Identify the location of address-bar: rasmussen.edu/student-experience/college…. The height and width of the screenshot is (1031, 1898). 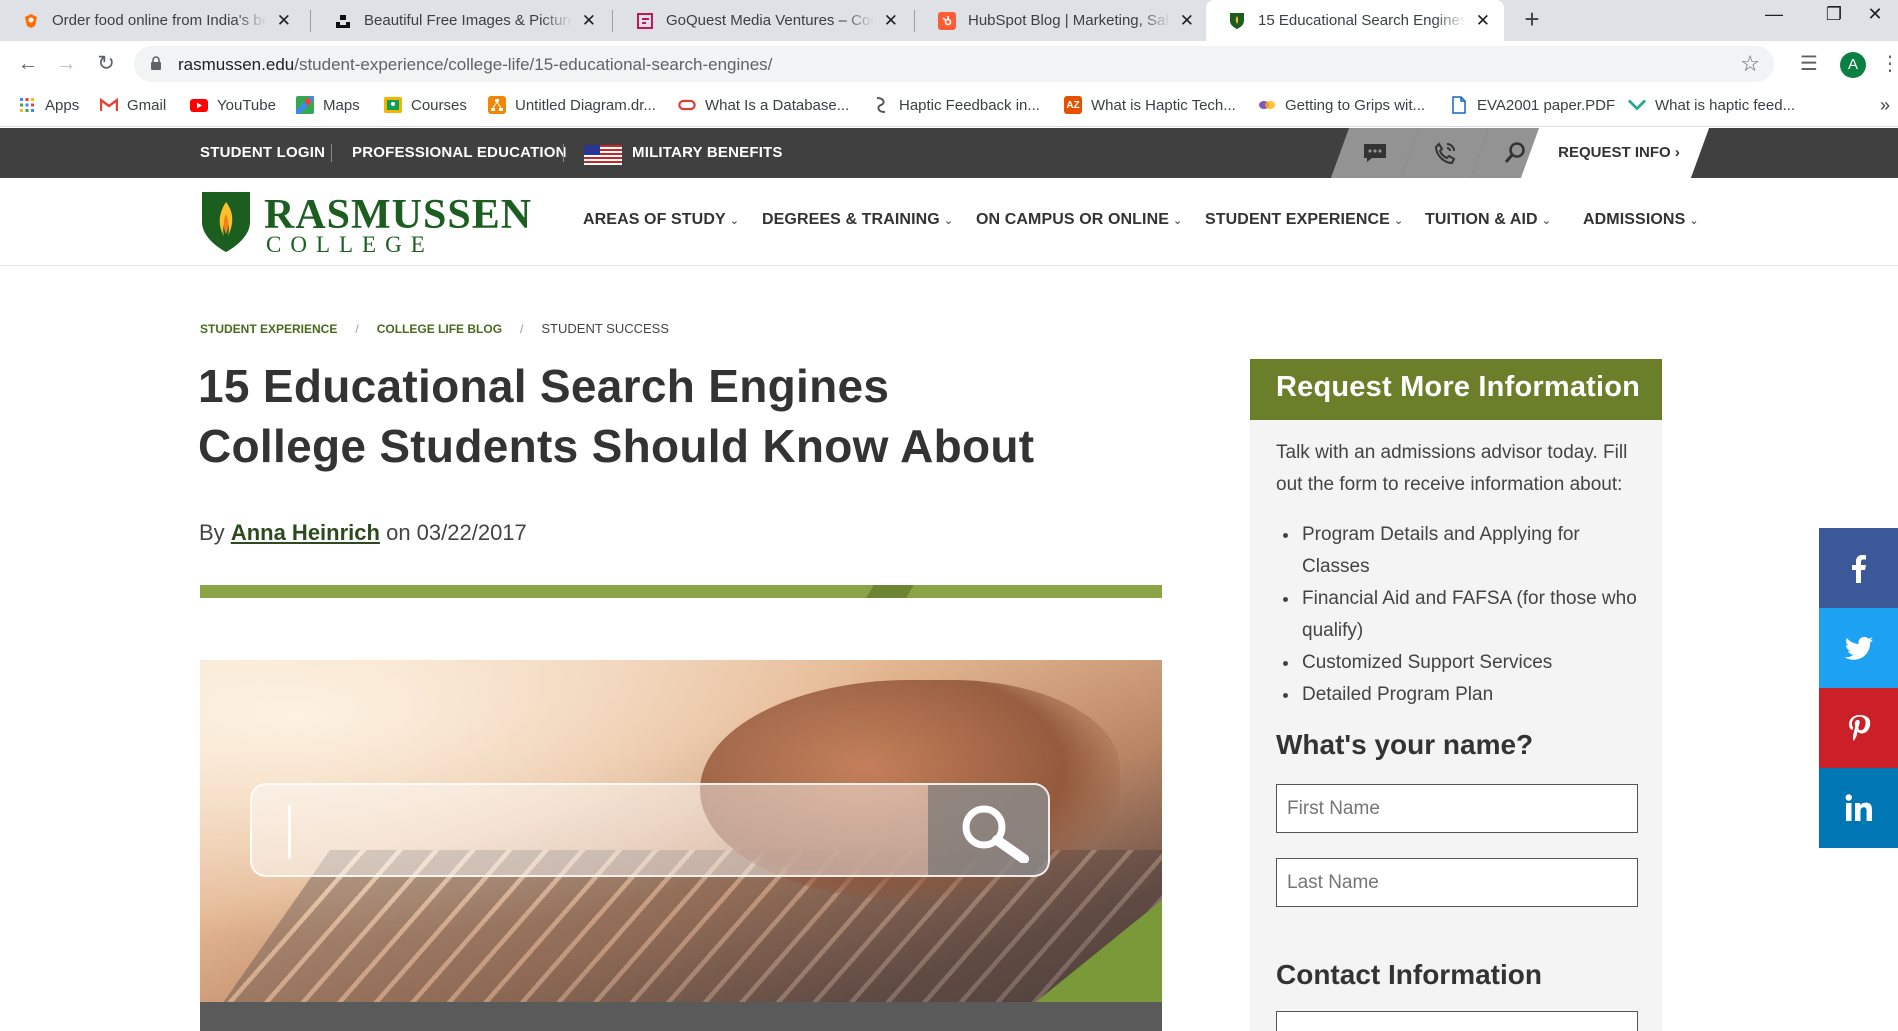
(954, 64).